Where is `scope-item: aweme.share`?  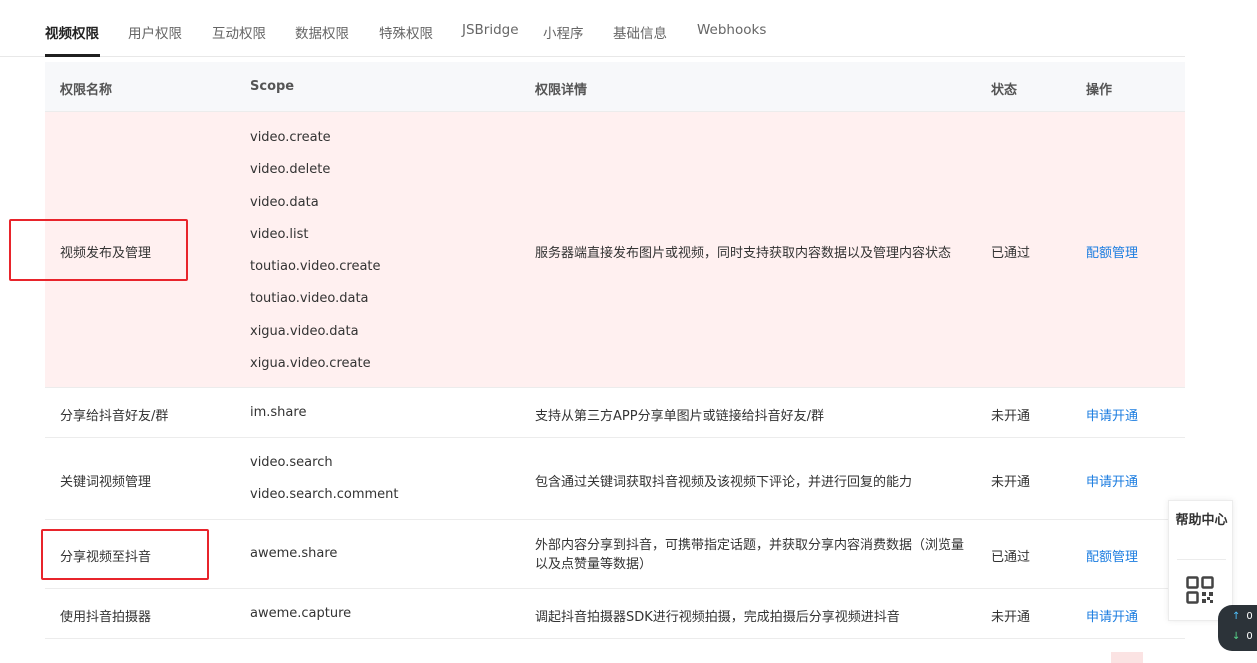 scope-item: aweme.share is located at coordinates (294, 553).